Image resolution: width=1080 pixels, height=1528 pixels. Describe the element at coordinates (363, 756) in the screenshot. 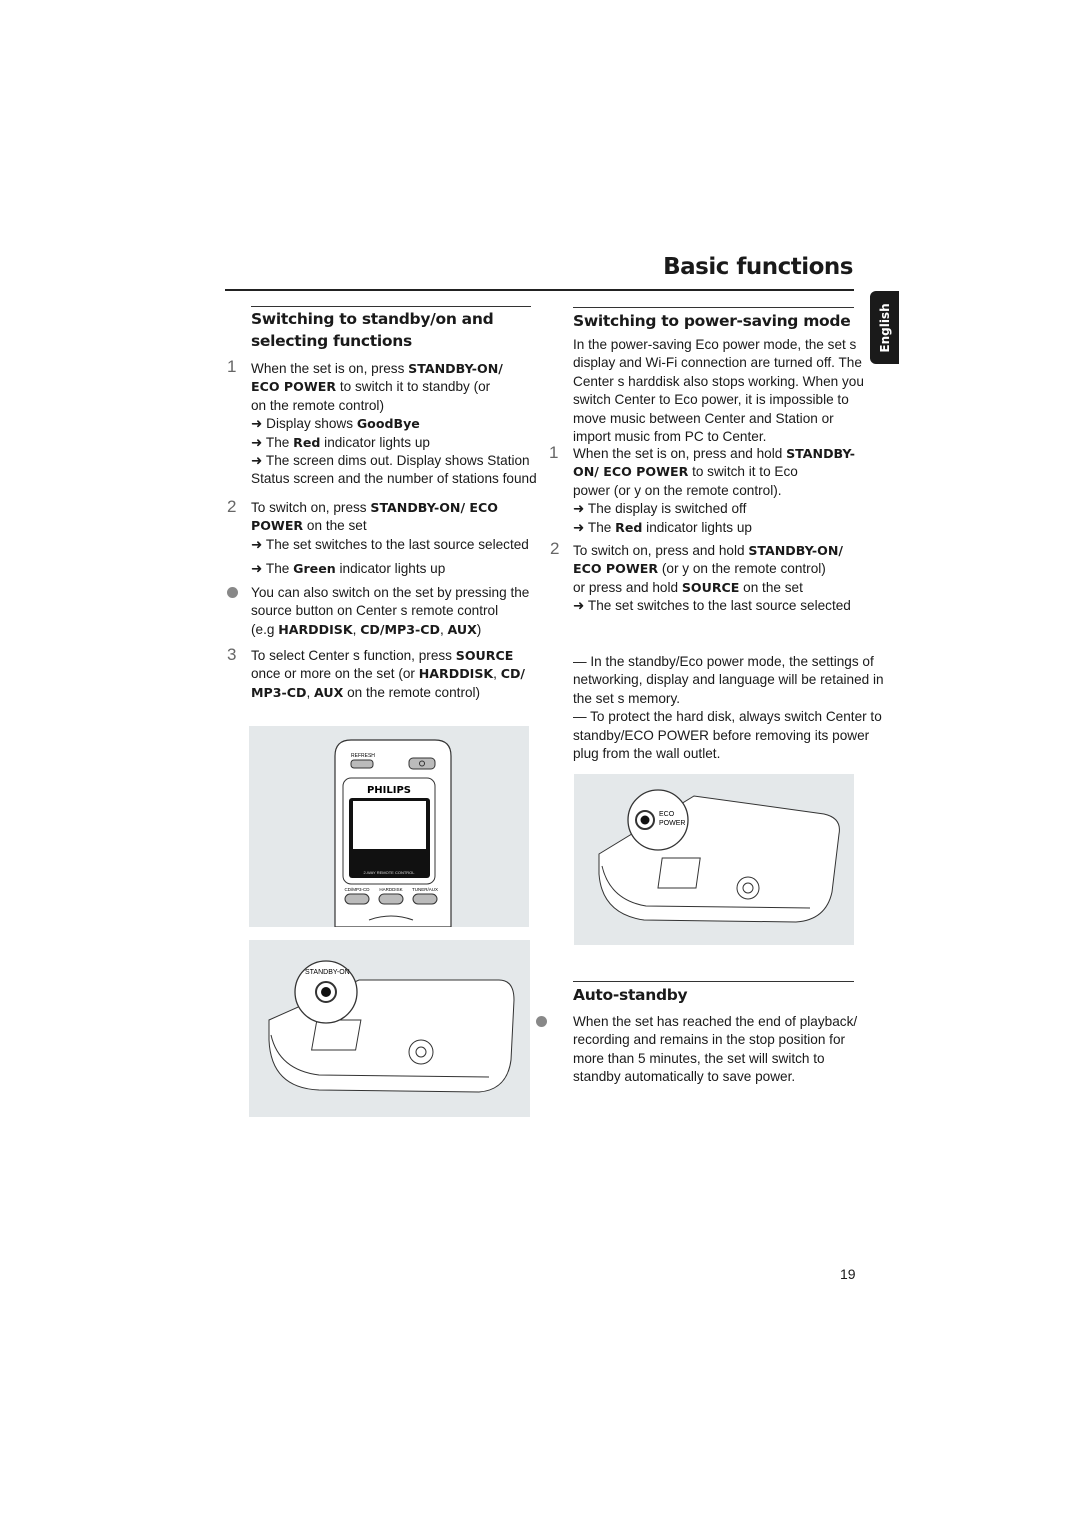

I see `refresh-label: REFRESH` at that location.